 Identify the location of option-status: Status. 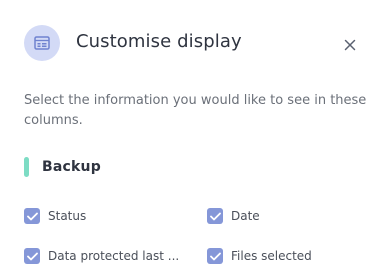
(55, 216).